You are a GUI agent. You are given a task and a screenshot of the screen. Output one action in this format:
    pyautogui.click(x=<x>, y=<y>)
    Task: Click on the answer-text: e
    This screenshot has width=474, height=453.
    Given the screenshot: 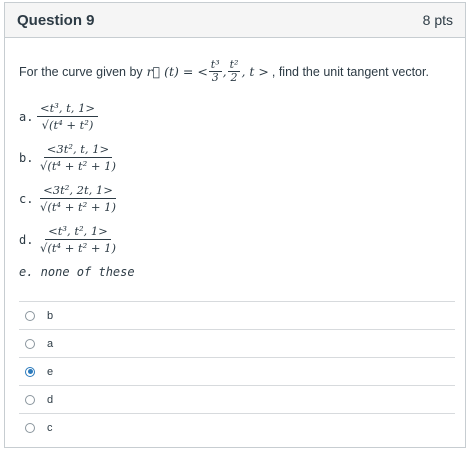 What is the action you would take?
    pyautogui.click(x=50, y=371)
    